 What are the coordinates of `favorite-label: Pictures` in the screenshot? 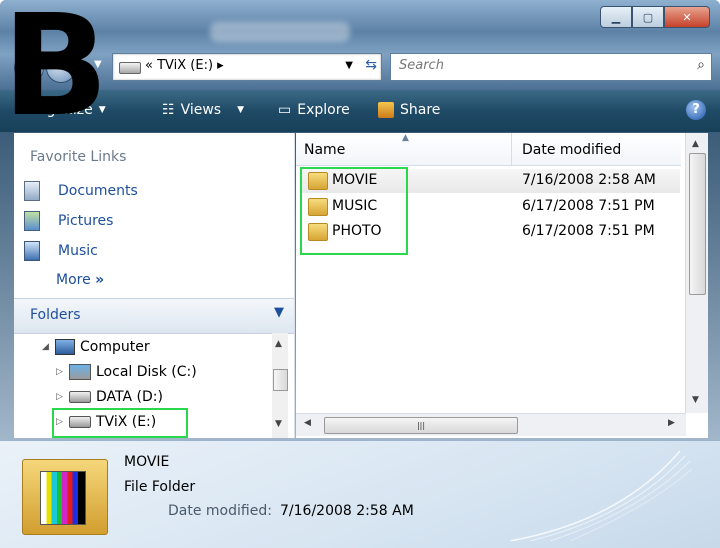 It's located at (86, 221).